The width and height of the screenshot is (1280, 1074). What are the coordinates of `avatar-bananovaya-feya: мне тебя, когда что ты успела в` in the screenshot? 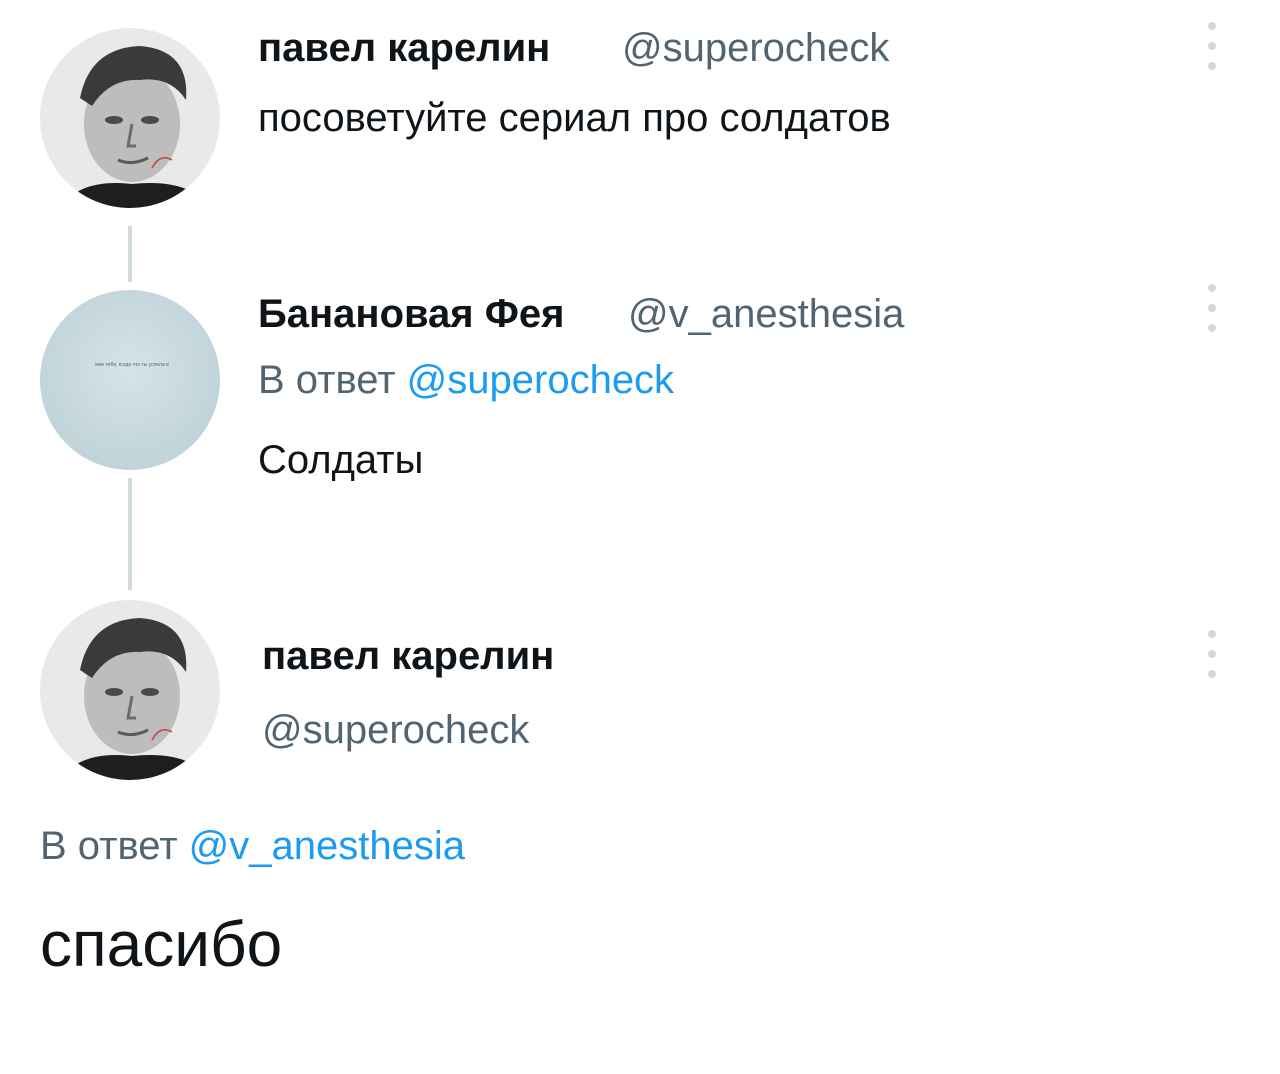 It's located at (130, 380).